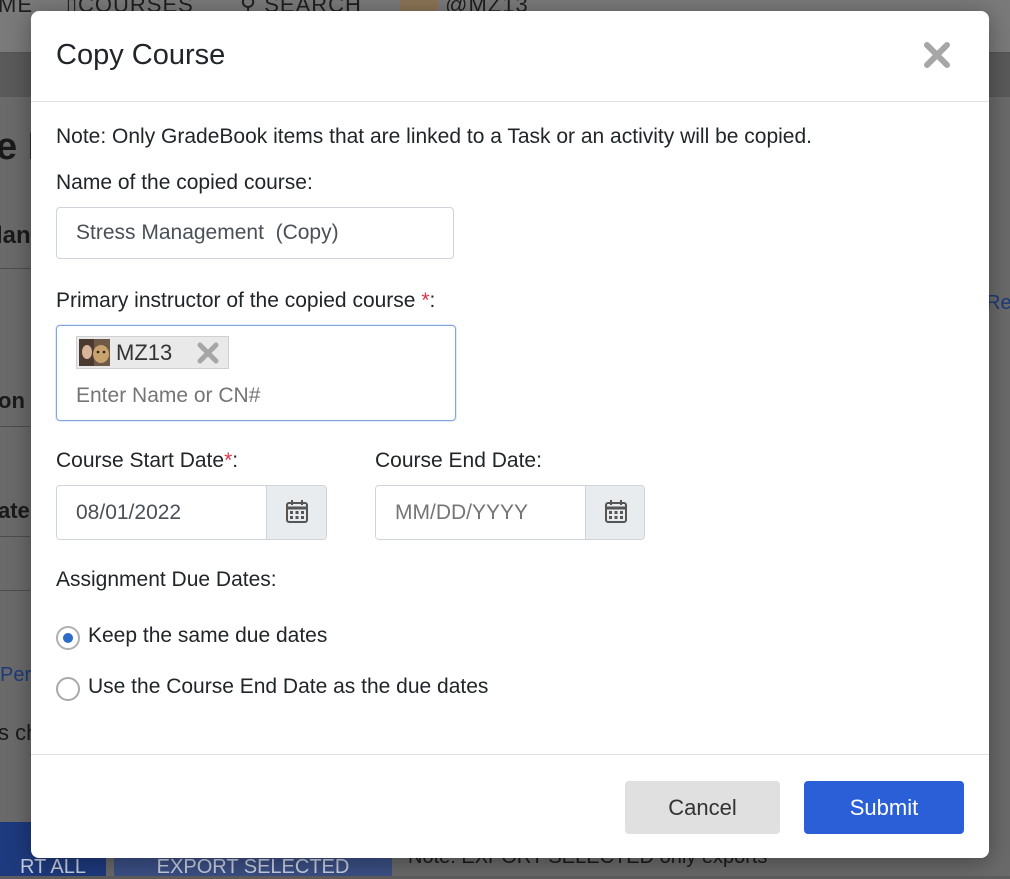 The image size is (1010, 879). I want to click on instructor-picker: MZ13, so click(256, 373).